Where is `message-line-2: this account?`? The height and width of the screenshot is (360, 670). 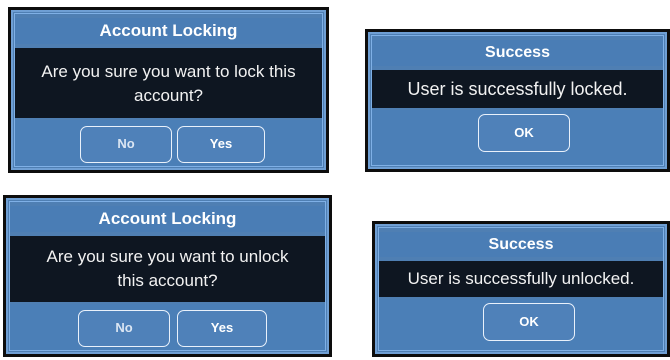 message-line-2: this account? is located at coordinates (167, 280).